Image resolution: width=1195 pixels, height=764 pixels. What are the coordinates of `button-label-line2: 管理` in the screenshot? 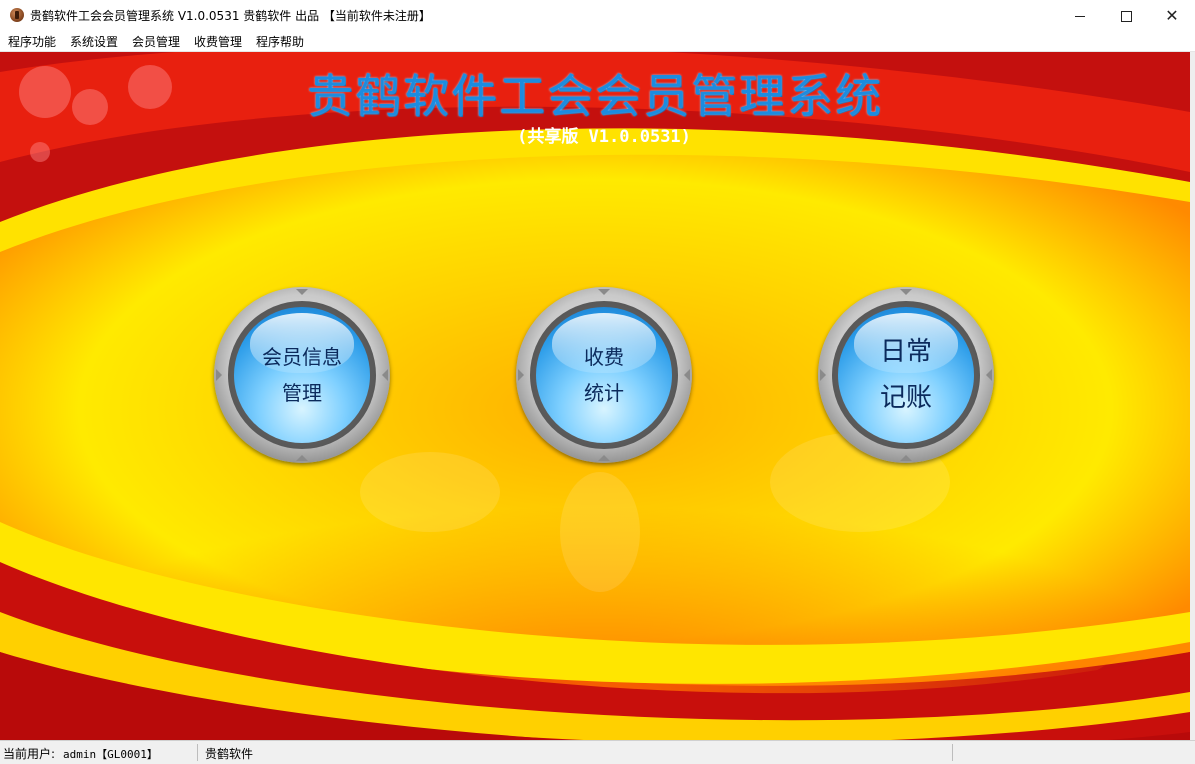 It's located at (302, 393).